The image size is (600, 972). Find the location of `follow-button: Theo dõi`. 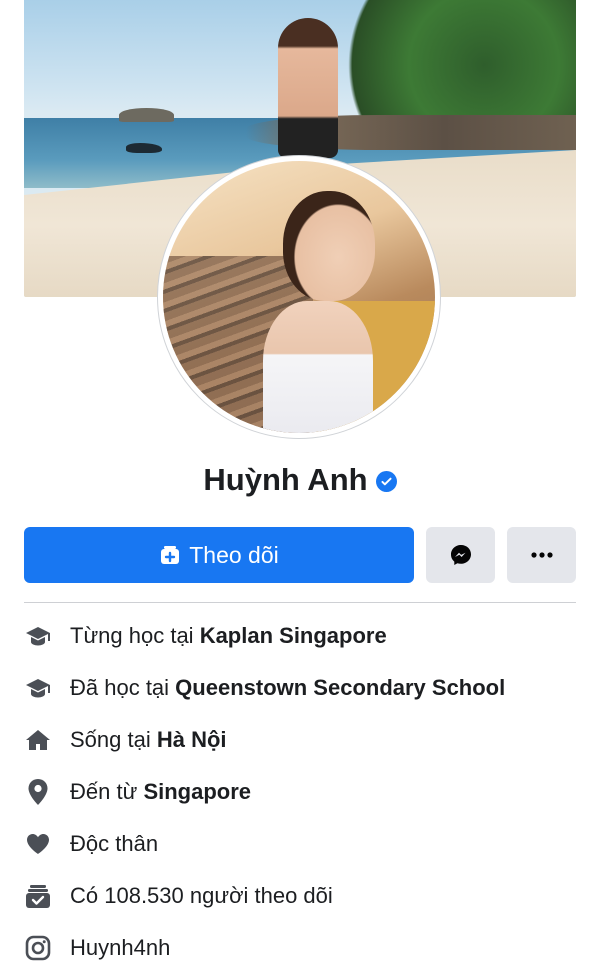

follow-button: Theo dõi is located at coordinates (219, 555).